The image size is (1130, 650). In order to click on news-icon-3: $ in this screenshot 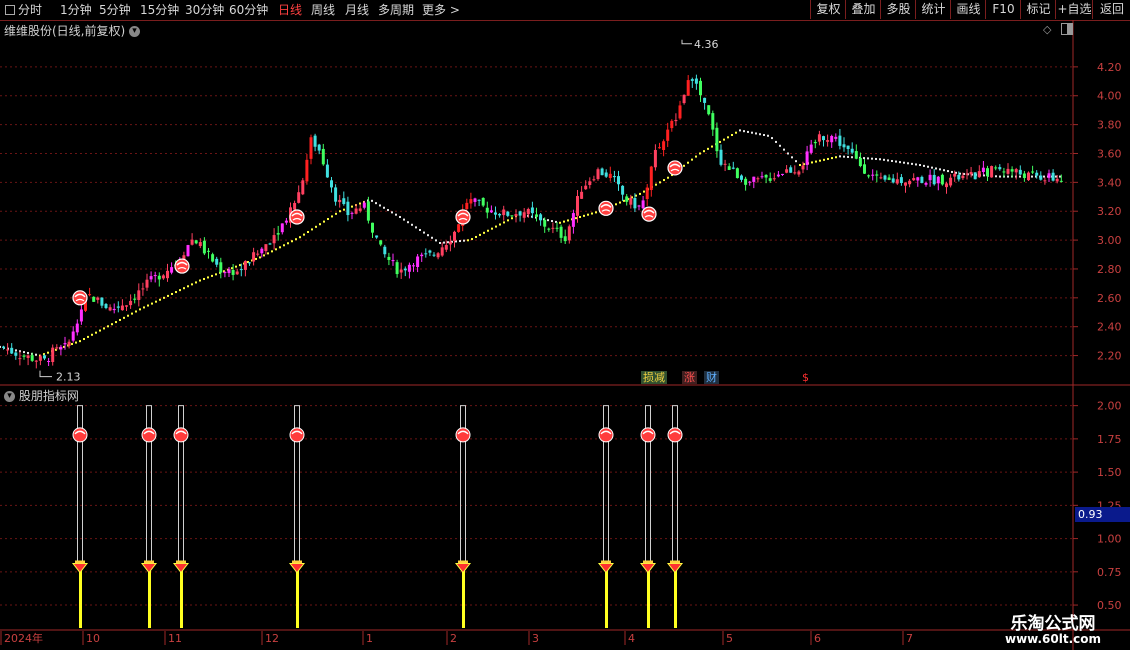, I will do `click(805, 377)`.